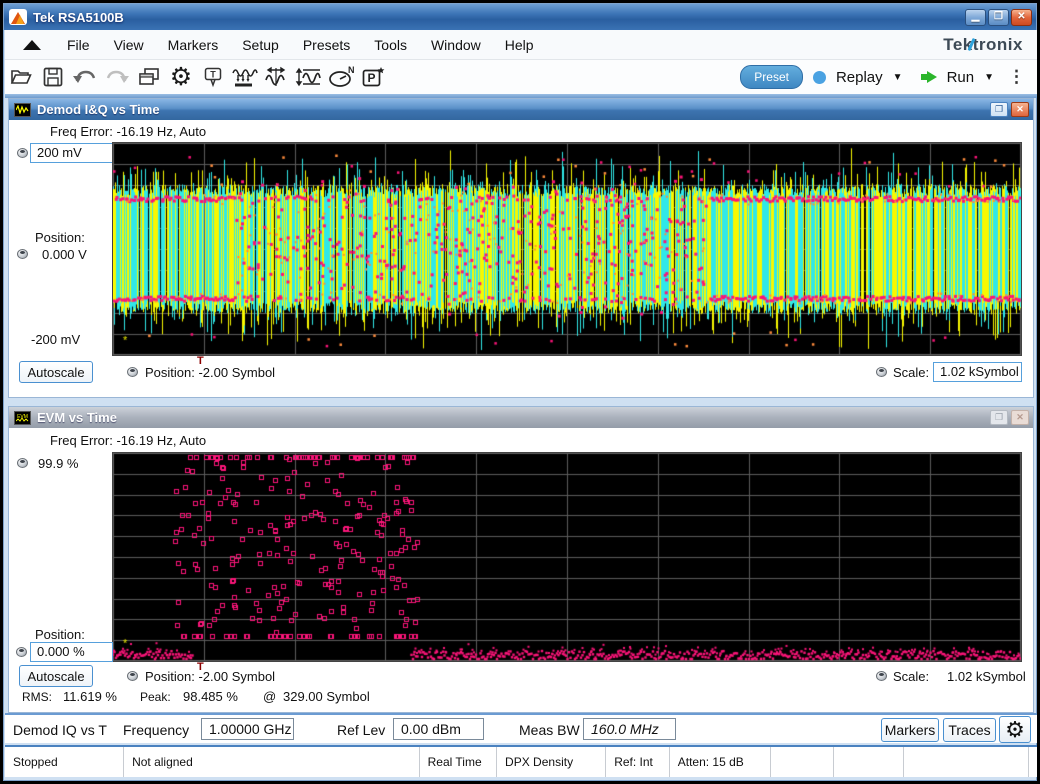  I want to click on menu-file: File, so click(78, 45).